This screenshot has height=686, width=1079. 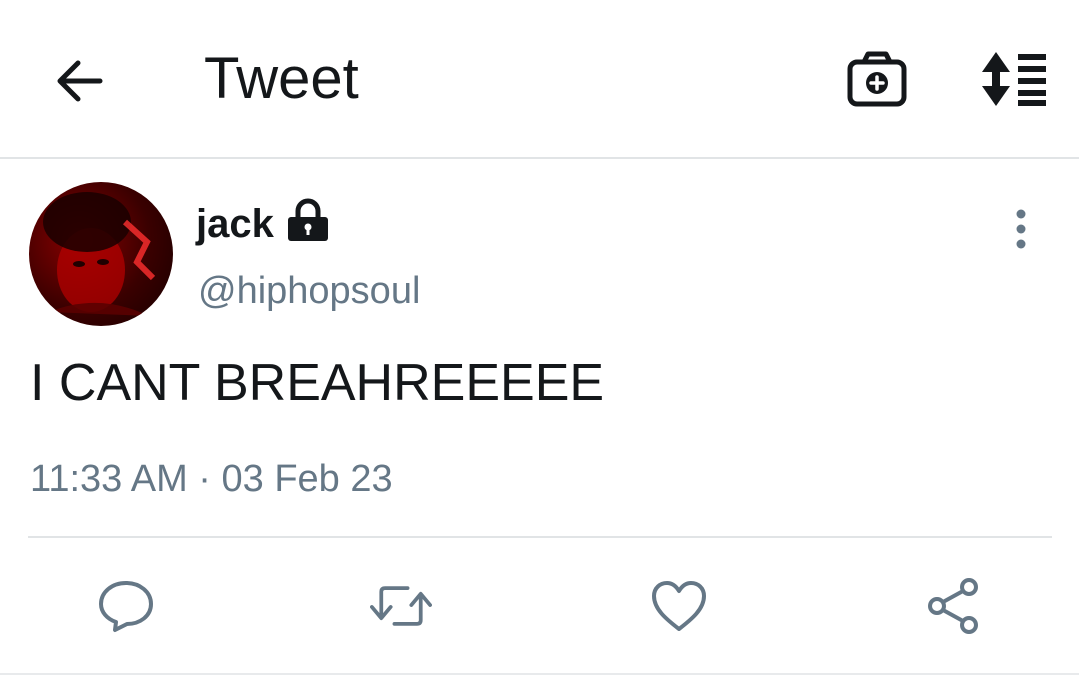 I want to click on more-options-button, so click(x=1021, y=229).